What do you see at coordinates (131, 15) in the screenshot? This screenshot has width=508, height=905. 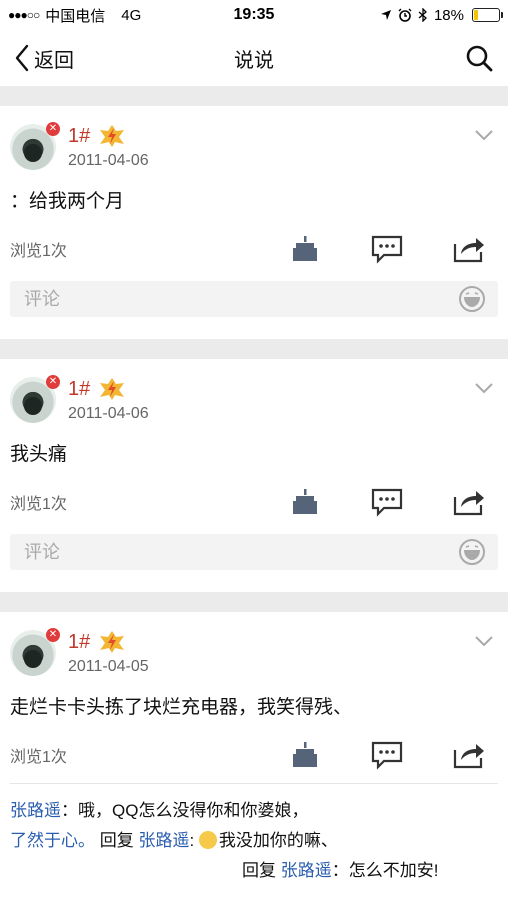 I see `network-label: 4G` at bounding box center [131, 15].